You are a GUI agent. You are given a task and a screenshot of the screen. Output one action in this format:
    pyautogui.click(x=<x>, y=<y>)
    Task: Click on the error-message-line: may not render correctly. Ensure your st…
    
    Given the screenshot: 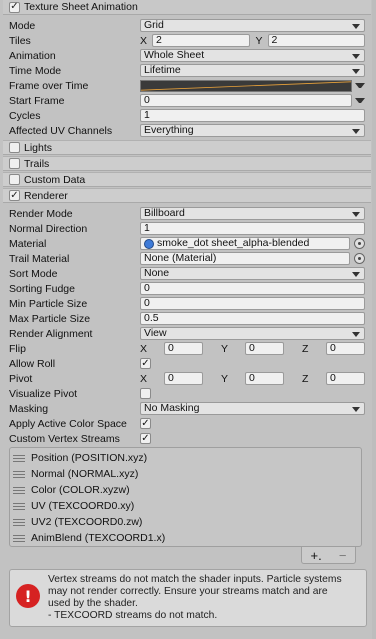 What is the action you would take?
    pyautogui.click(x=188, y=591)
    